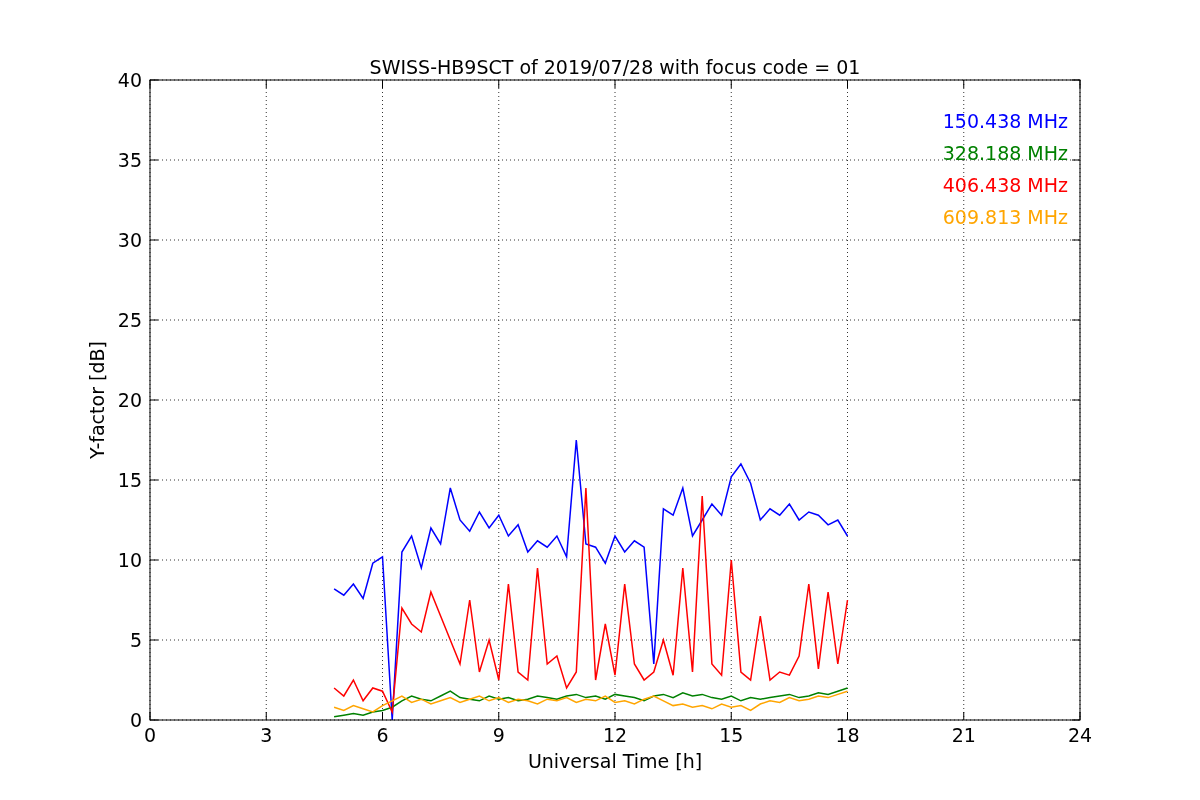 The image size is (1200, 800). Describe the element at coordinates (1005, 153) in the screenshot. I see `legend-label: 328.188 MHz` at that location.